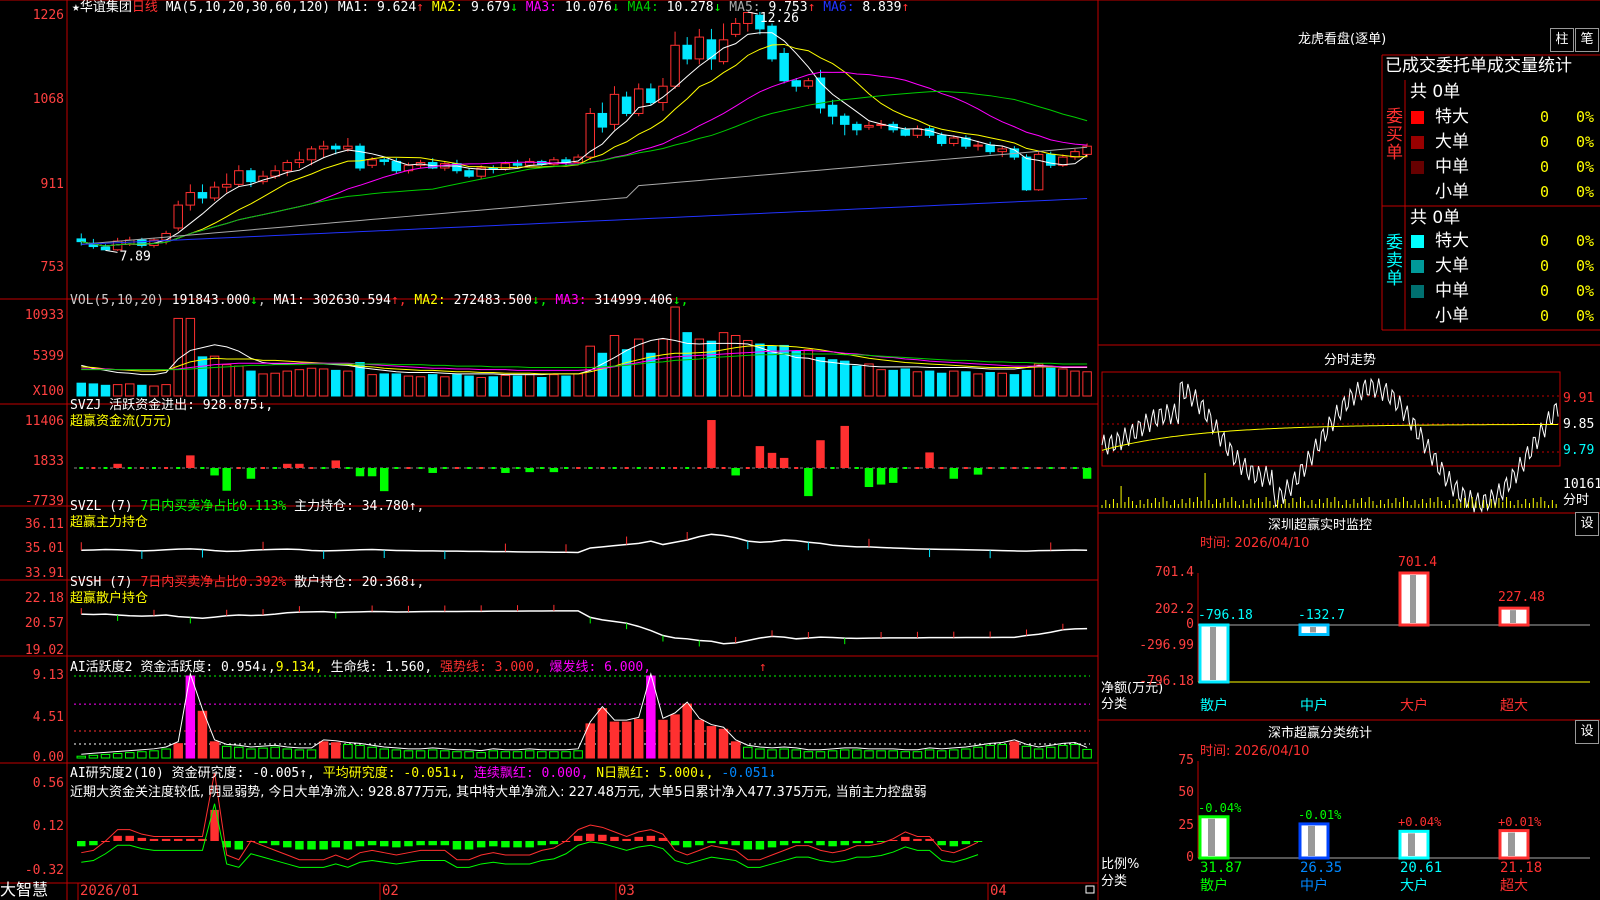 This screenshot has height=900, width=1600. I want to click on svzl-item1: 7日内买卖净占比0.113%, so click(213, 506).